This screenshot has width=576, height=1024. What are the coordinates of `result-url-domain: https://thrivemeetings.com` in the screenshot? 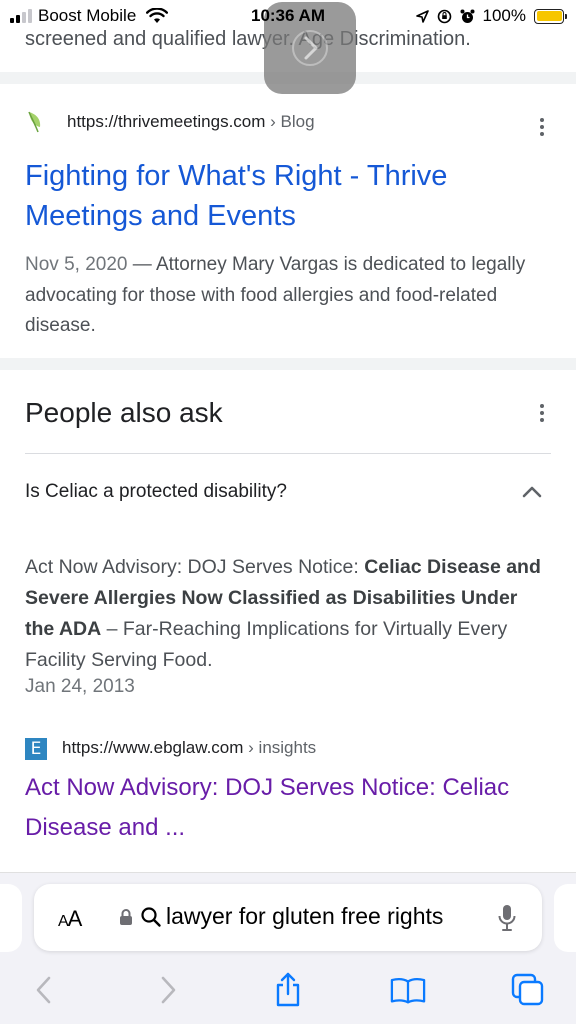 It's located at (166, 121).